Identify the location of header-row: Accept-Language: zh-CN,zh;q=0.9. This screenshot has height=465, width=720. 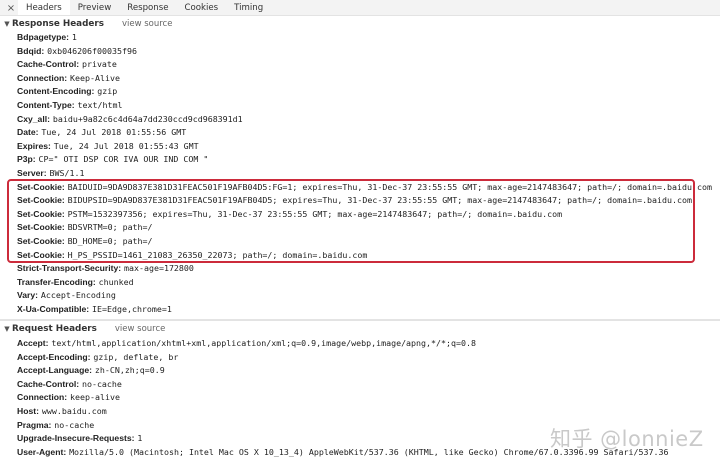
(91, 370).